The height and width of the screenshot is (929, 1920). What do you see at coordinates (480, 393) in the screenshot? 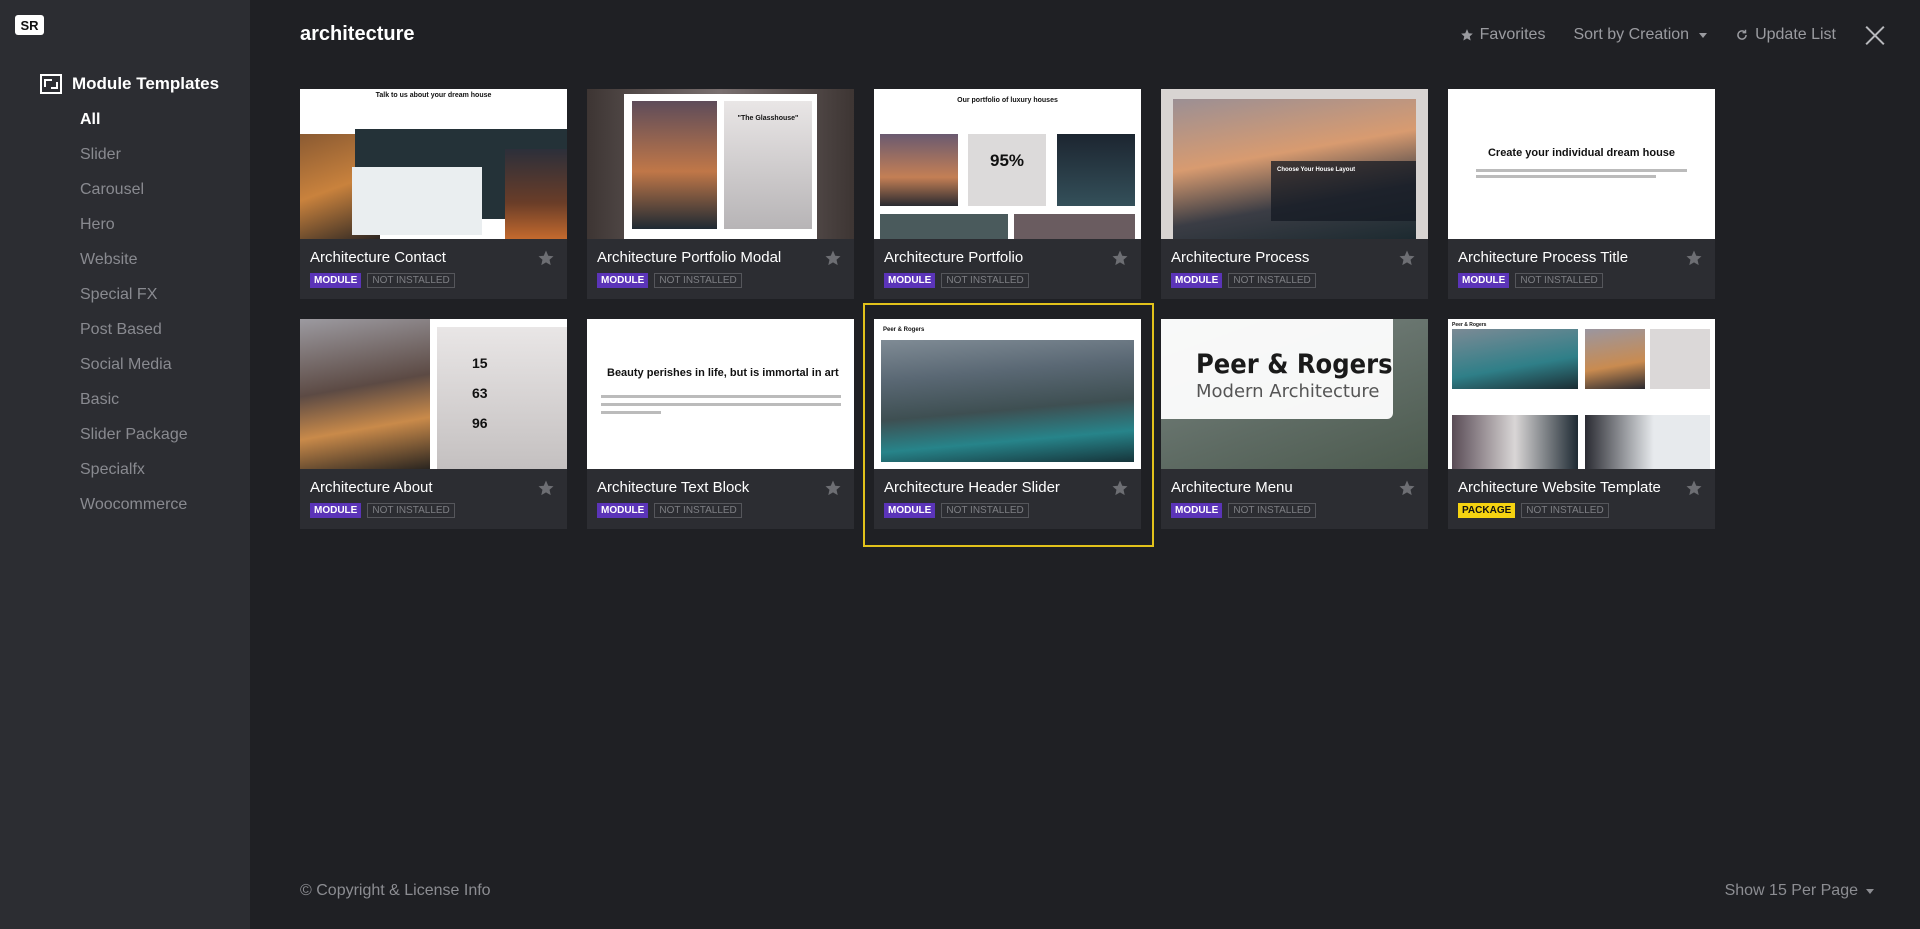
I see `thumbnail-stat: 63` at bounding box center [480, 393].